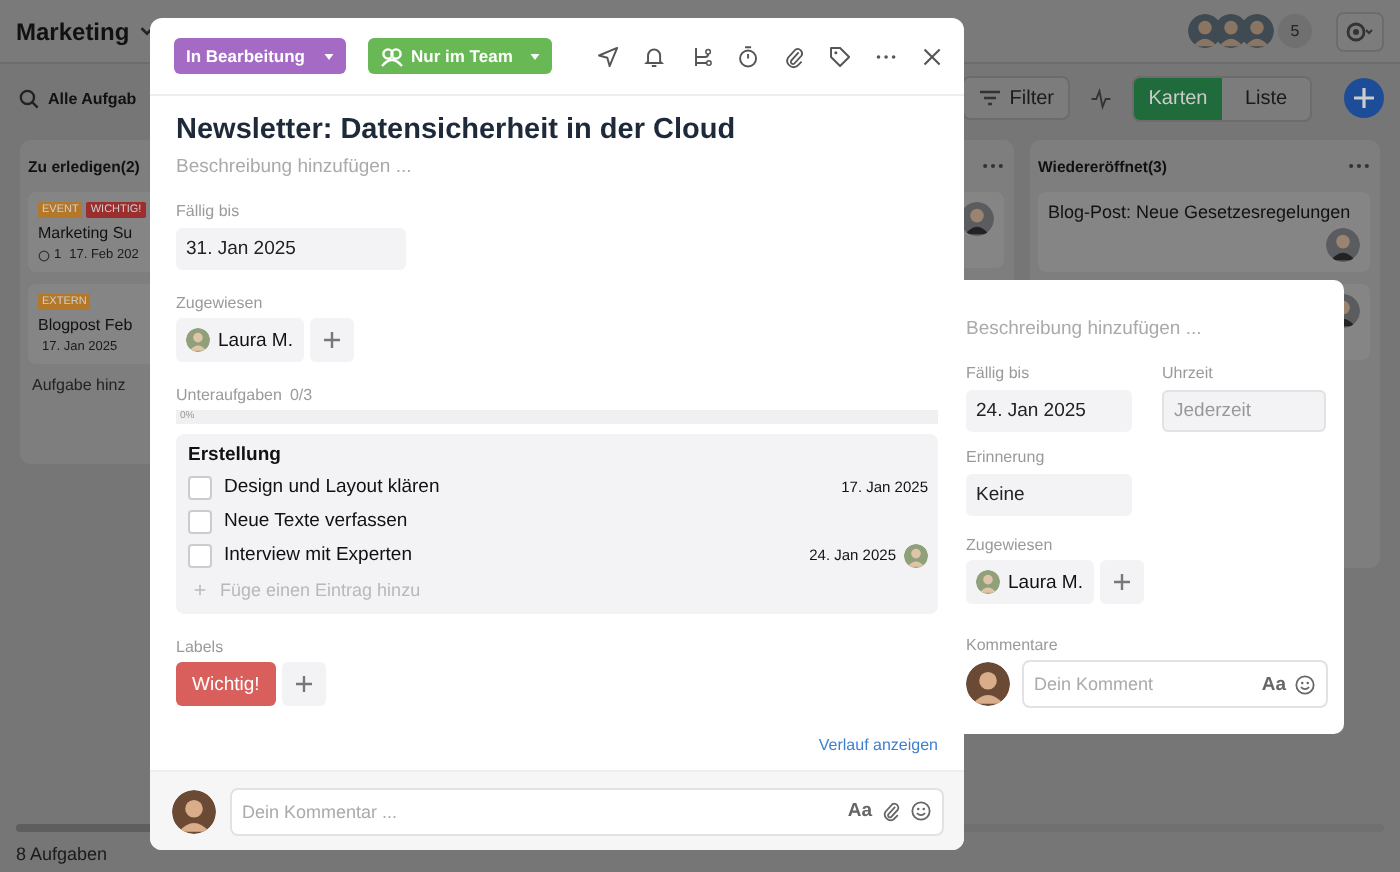 This screenshot has height=872, width=1400. What do you see at coordinates (989, 98) in the screenshot?
I see `filter-icon` at bounding box center [989, 98].